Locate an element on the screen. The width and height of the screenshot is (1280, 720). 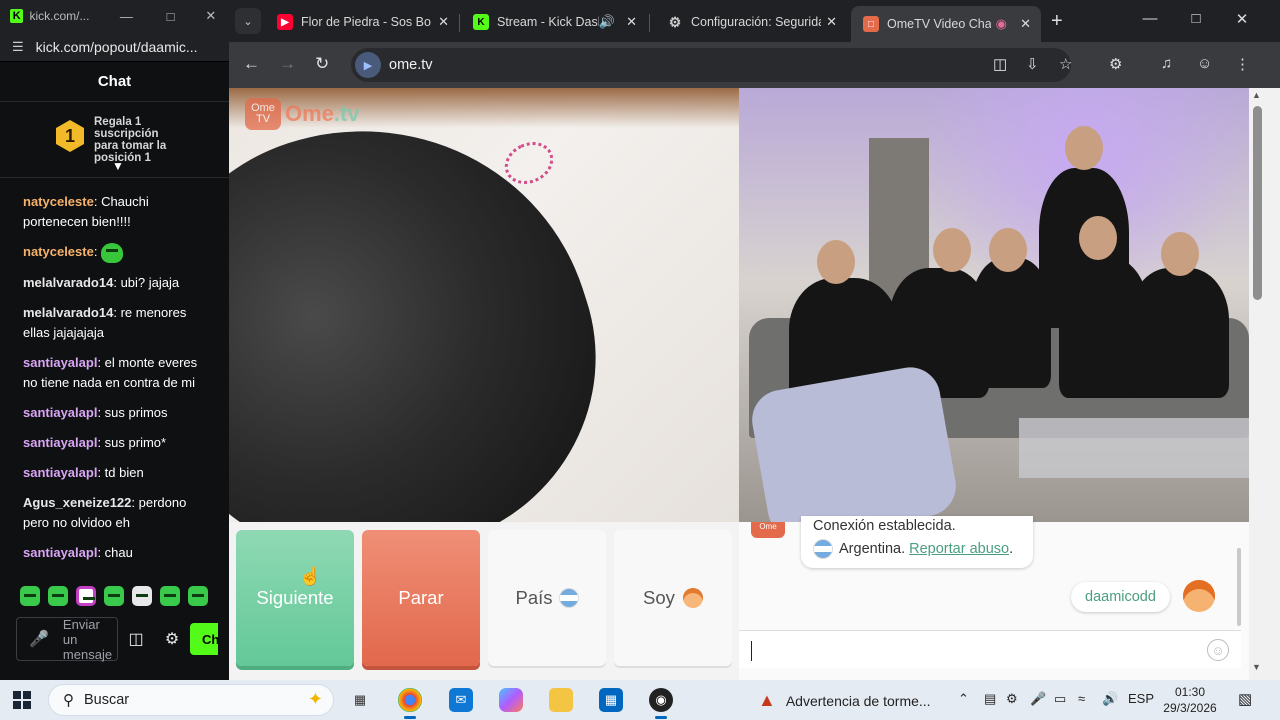
boy-icon is located at coordinates (692, 598).